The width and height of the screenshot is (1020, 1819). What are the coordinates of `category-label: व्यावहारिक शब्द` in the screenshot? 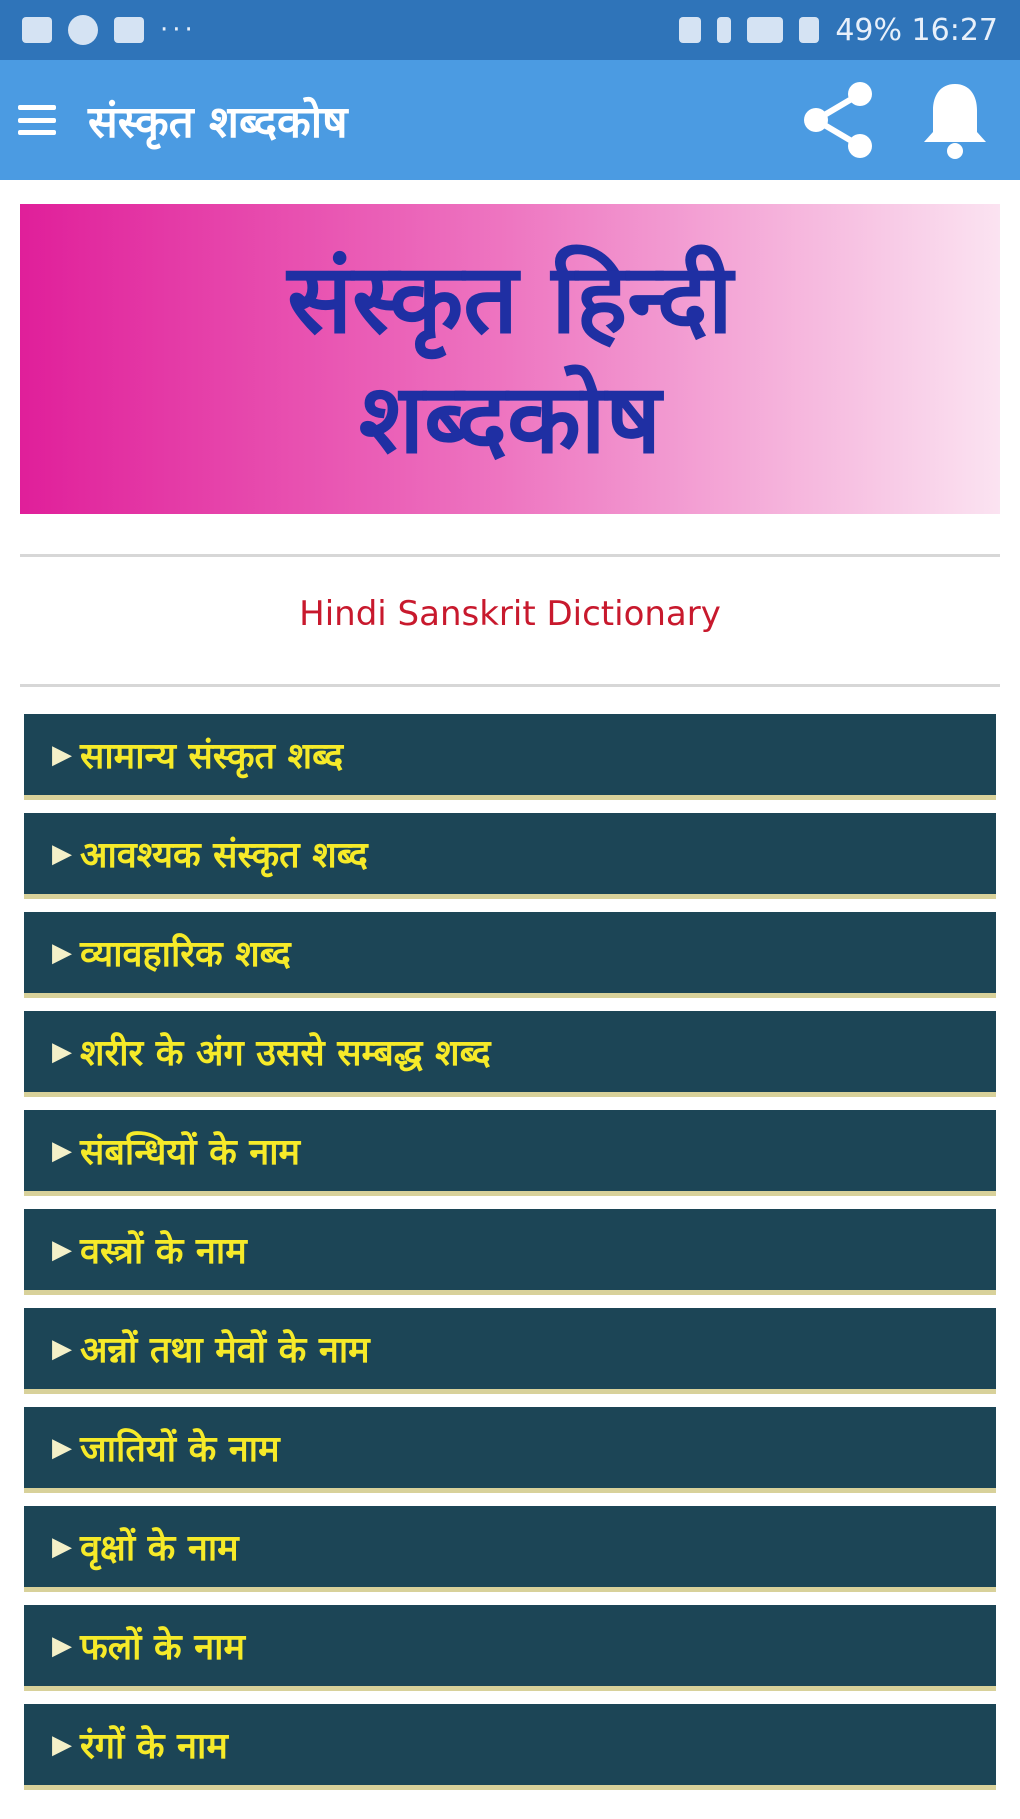 It's located at (185, 954).